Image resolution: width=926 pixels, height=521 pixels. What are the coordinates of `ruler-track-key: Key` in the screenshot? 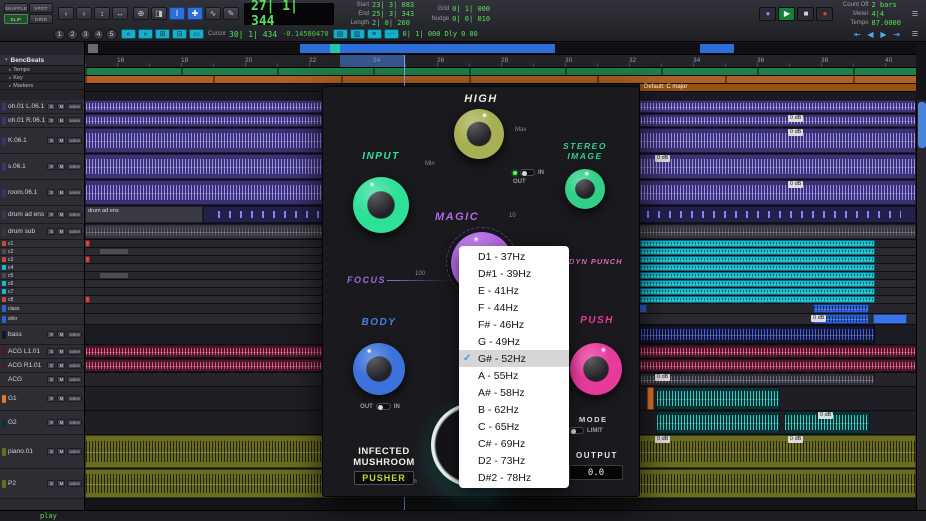 It's located at (42, 78).